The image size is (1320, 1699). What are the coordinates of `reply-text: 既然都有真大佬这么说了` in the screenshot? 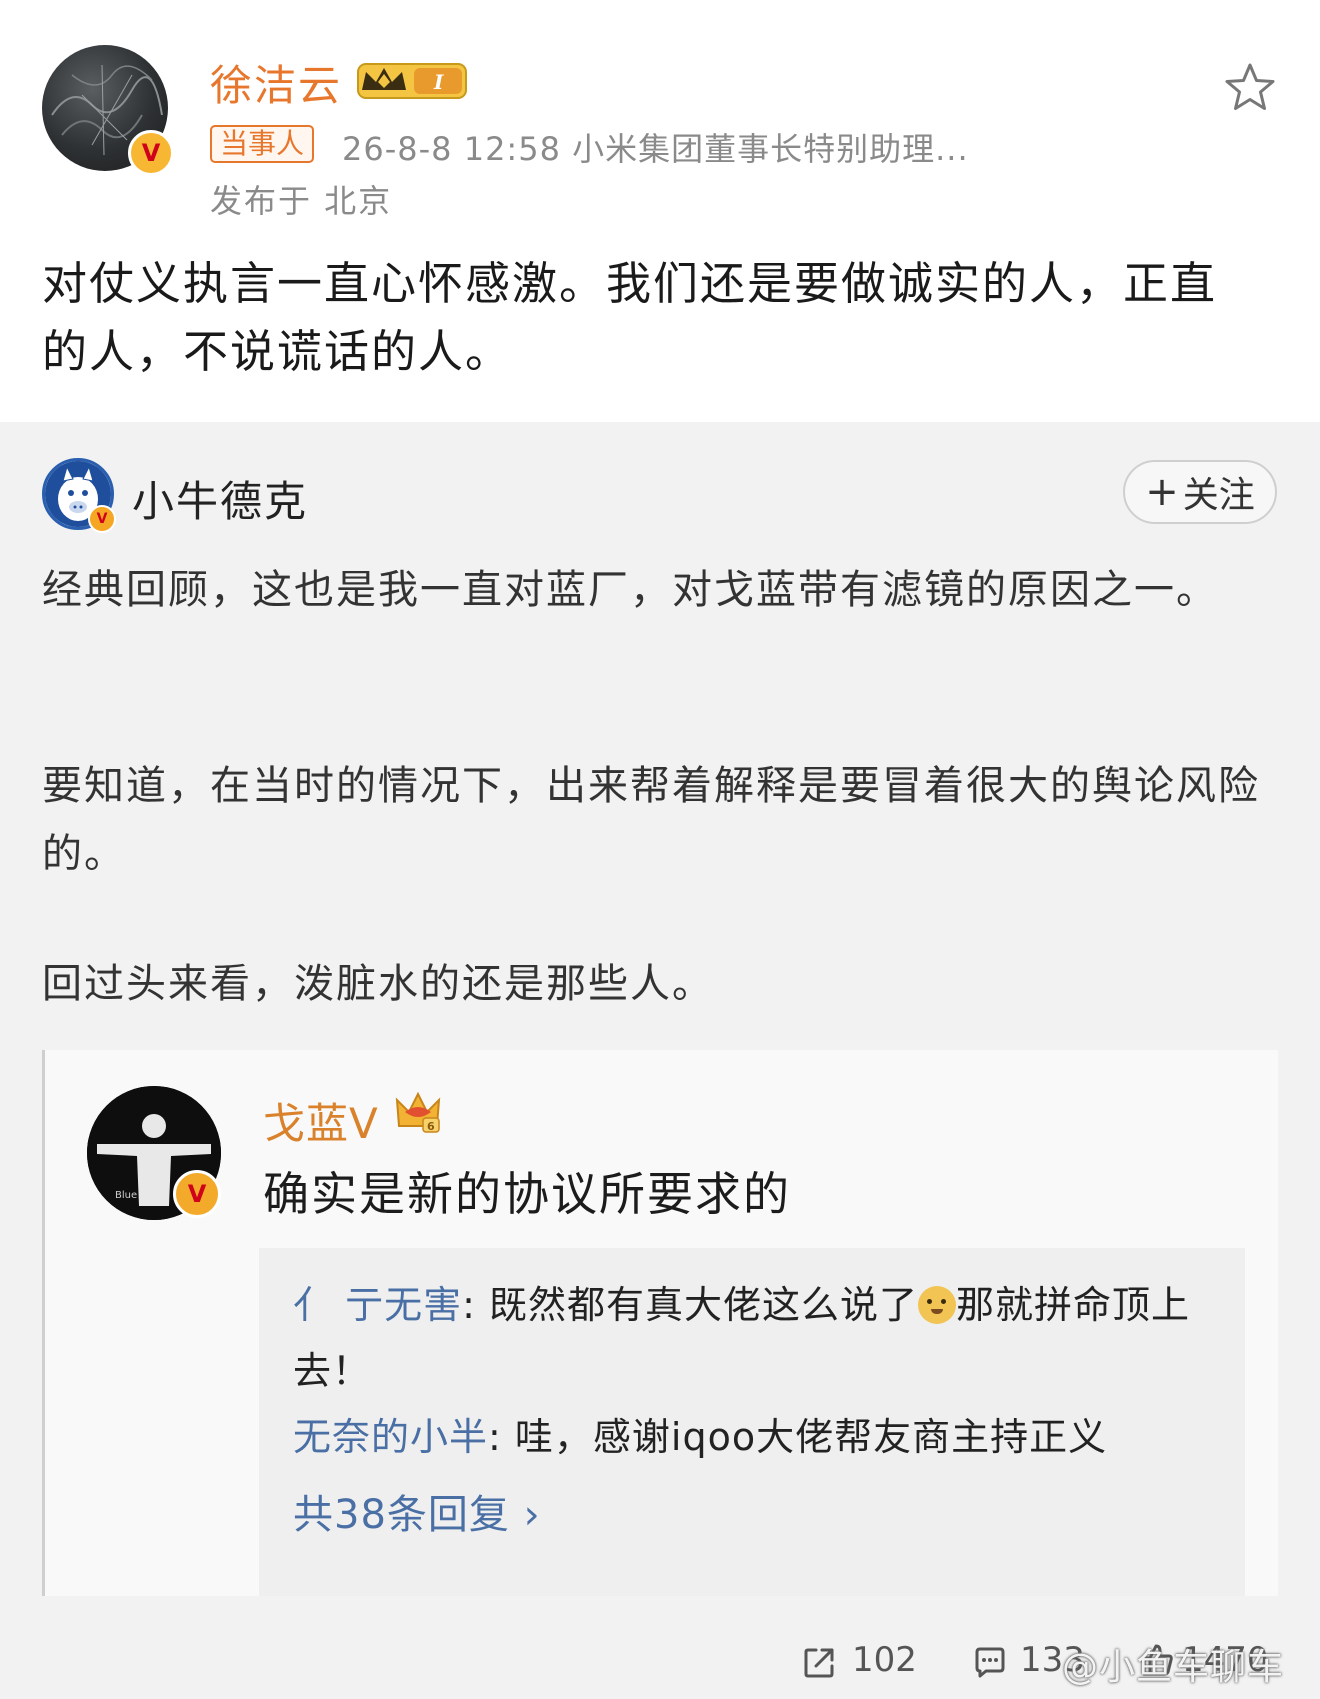 It's located at (703, 1305).